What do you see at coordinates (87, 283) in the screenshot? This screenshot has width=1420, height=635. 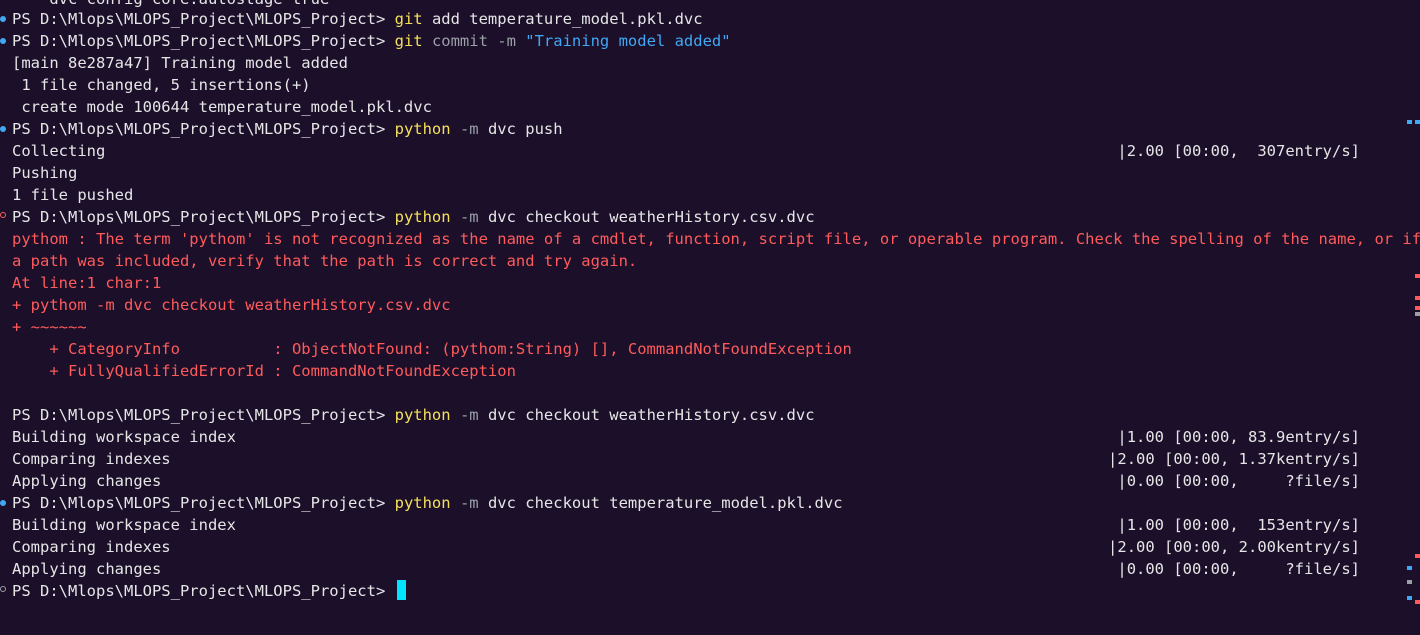 I see `error-line: At line:1 char:1` at bounding box center [87, 283].